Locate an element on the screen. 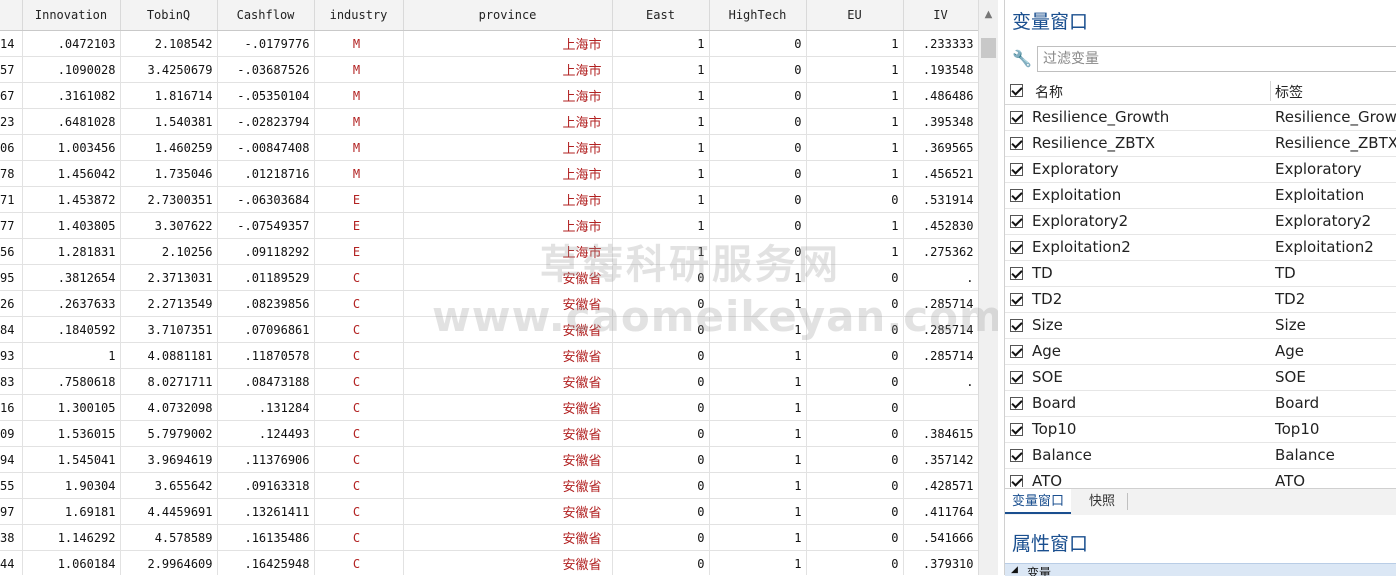 This screenshot has height=576, width=1396. cell-cashflow: -.00847408 is located at coordinates (266, 147).